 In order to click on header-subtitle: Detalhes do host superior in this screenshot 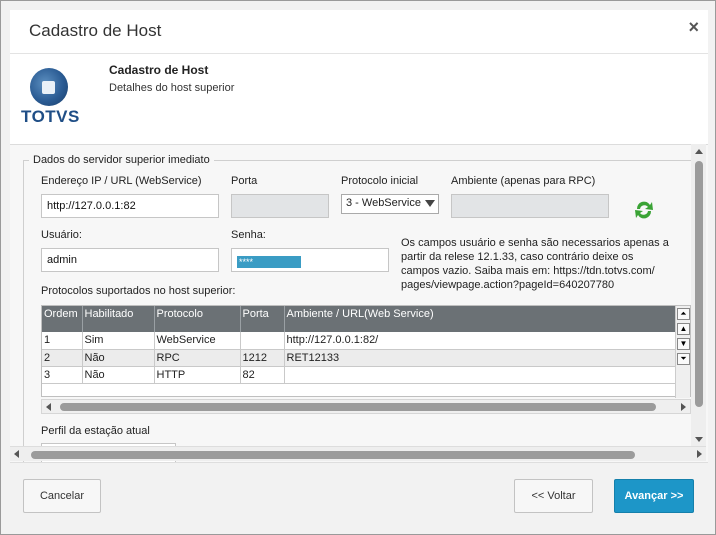, I will do `click(172, 88)`.